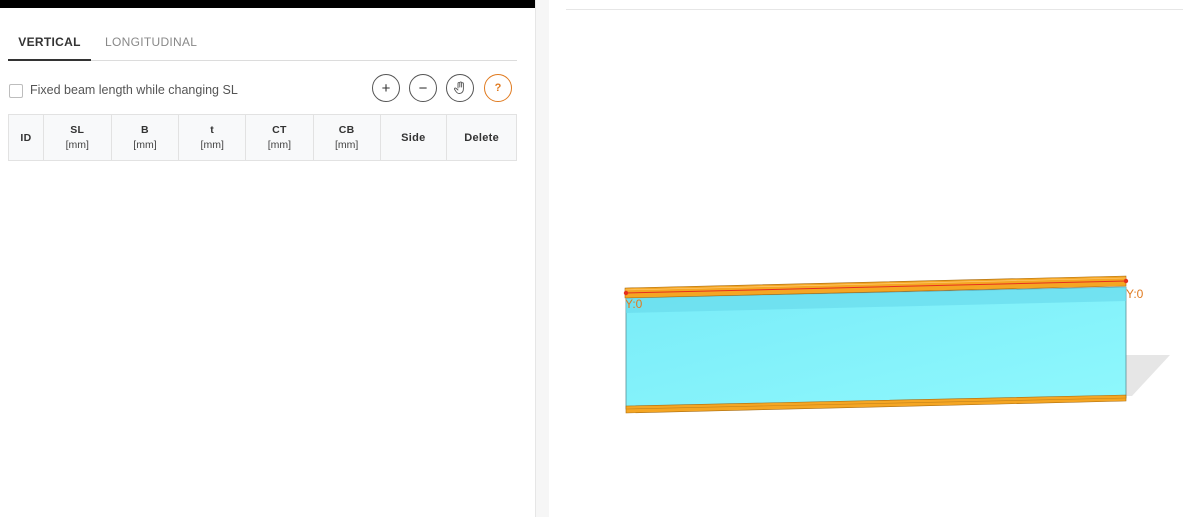 This screenshot has height=517, width=1199. What do you see at coordinates (146, 137) in the screenshot?
I see `column-header-b: B [mm]` at bounding box center [146, 137].